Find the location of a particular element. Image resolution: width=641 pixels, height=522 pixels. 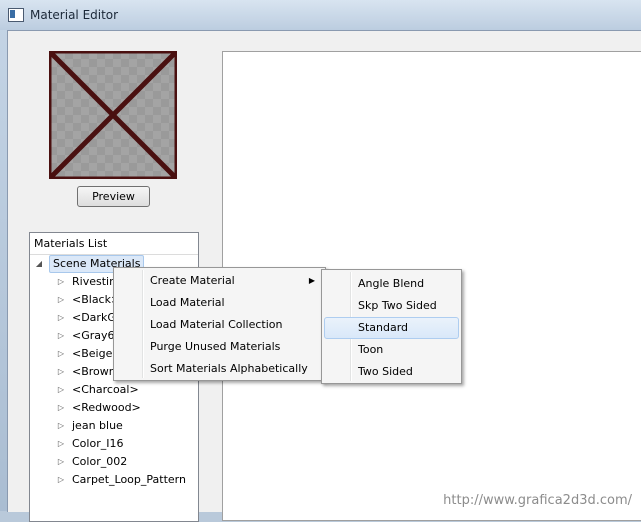

tree-item: ▷ <Charcoal> is located at coordinates (114, 390).